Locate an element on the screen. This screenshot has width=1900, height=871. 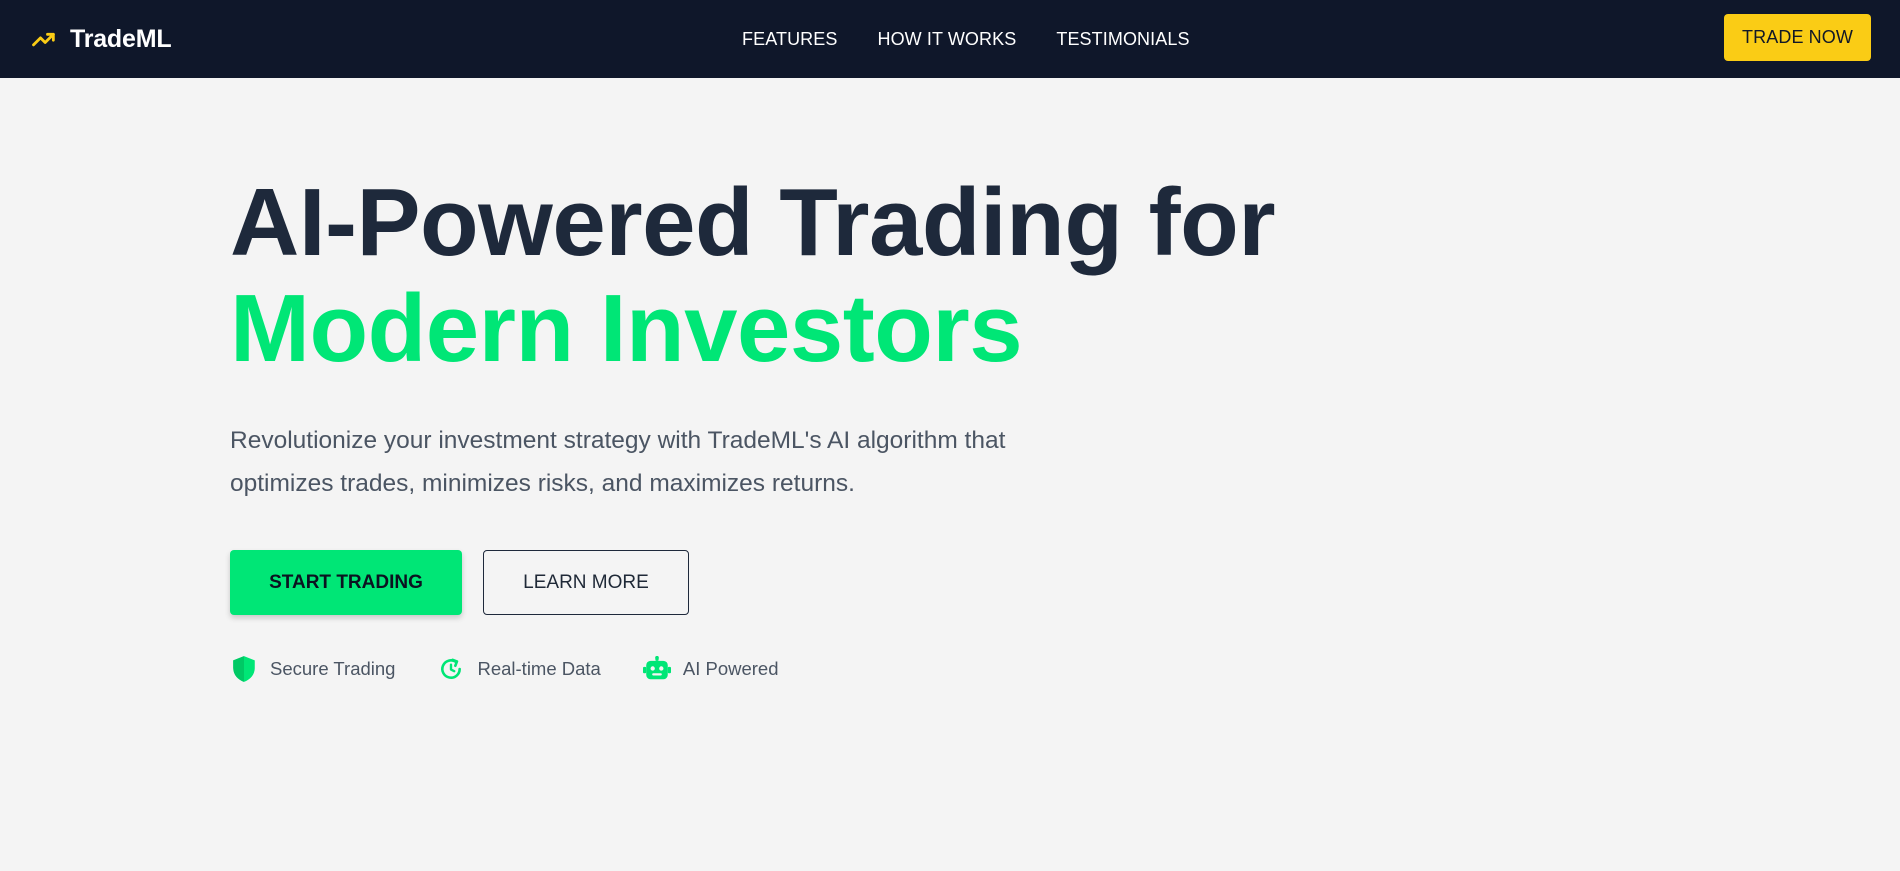
nav-link-features: FEATURES is located at coordinates (789, 39).